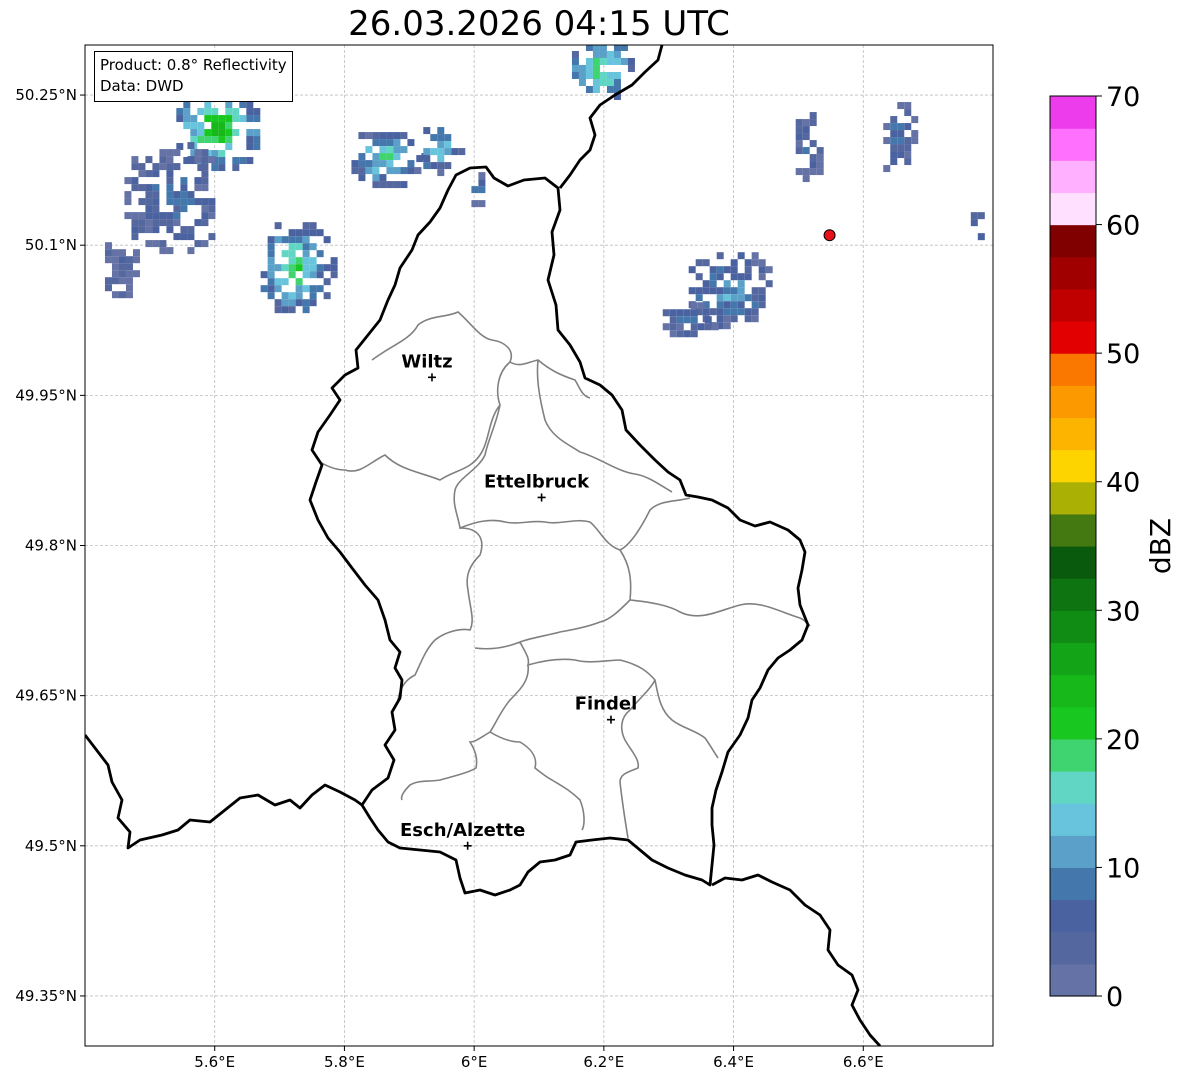  What do you see at coordinates (51, 846) in the screenshot?
I see `lat-tick-label: 49.5°N` at bounding box center [51, 846].